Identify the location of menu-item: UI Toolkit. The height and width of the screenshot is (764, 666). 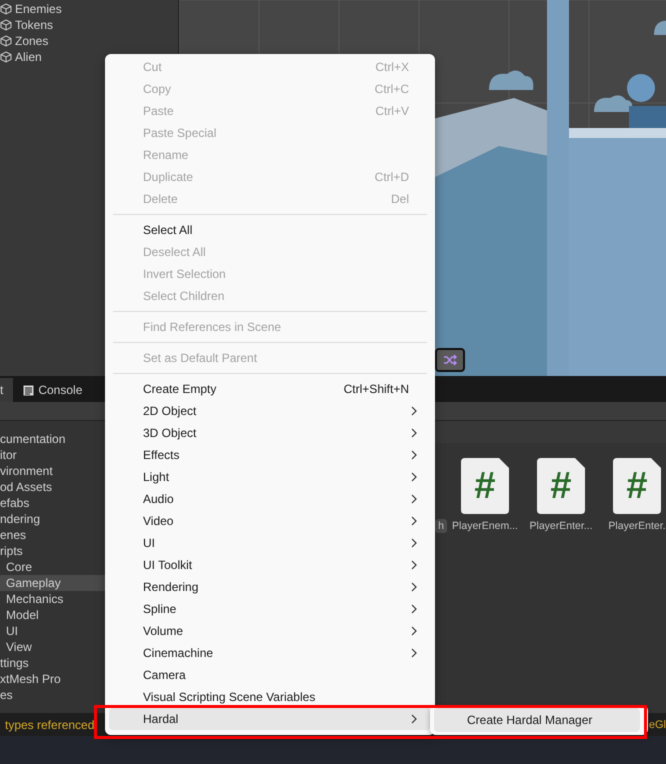
(270, 565).